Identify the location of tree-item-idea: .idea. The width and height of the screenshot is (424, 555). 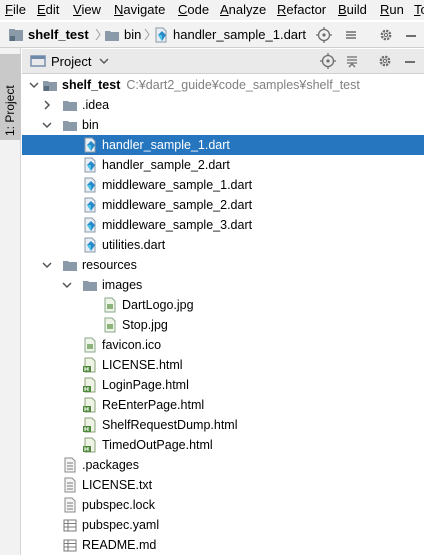
(223, 105).